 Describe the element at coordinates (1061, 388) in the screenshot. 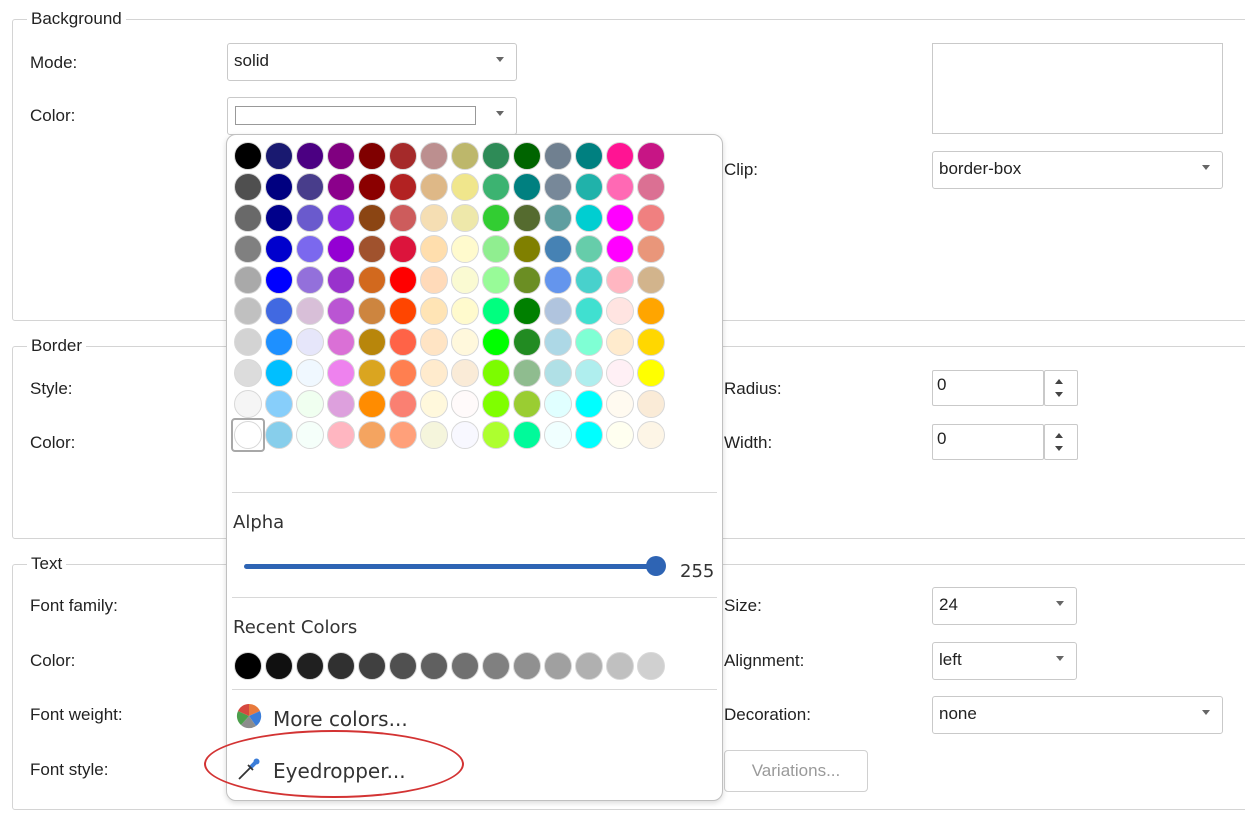

I see `radius-stepper` at that location.